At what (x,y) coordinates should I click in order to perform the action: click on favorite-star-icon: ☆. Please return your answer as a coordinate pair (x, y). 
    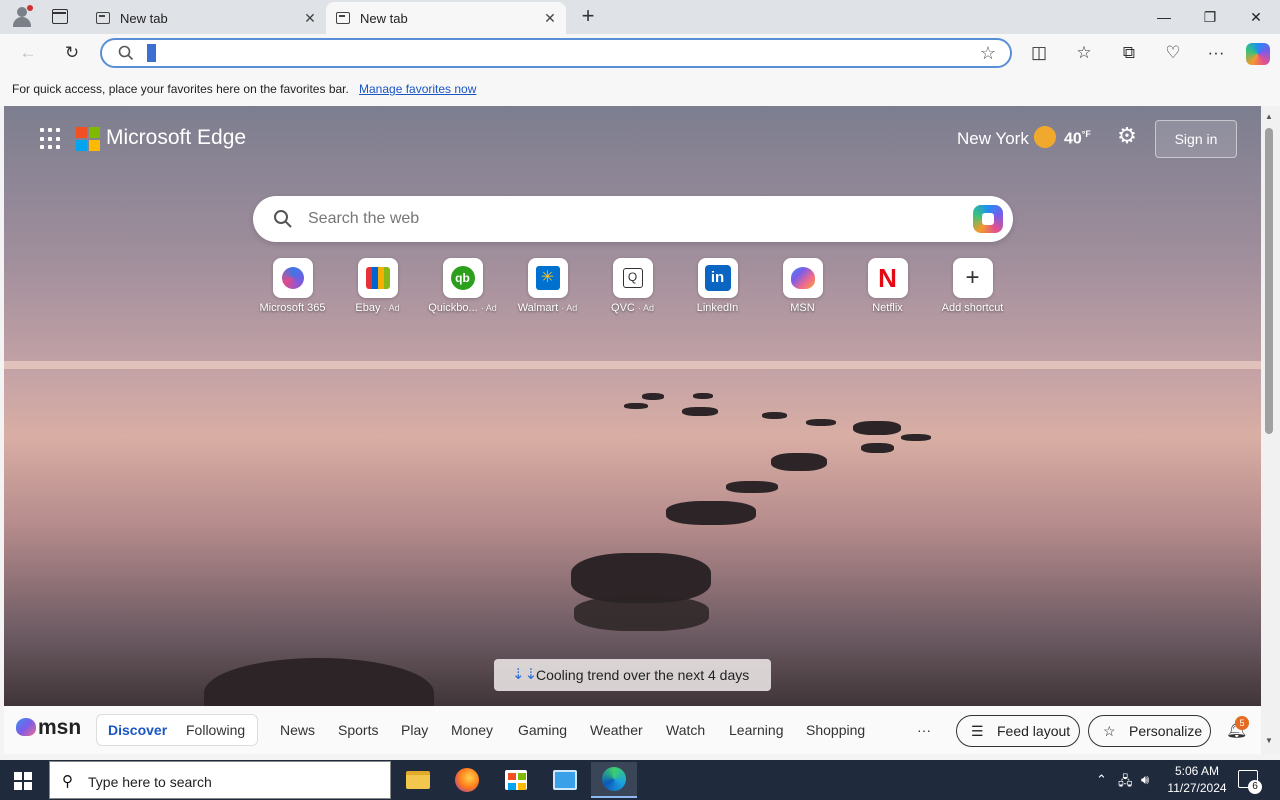
    Looking at the image, I should click on (988, 53).